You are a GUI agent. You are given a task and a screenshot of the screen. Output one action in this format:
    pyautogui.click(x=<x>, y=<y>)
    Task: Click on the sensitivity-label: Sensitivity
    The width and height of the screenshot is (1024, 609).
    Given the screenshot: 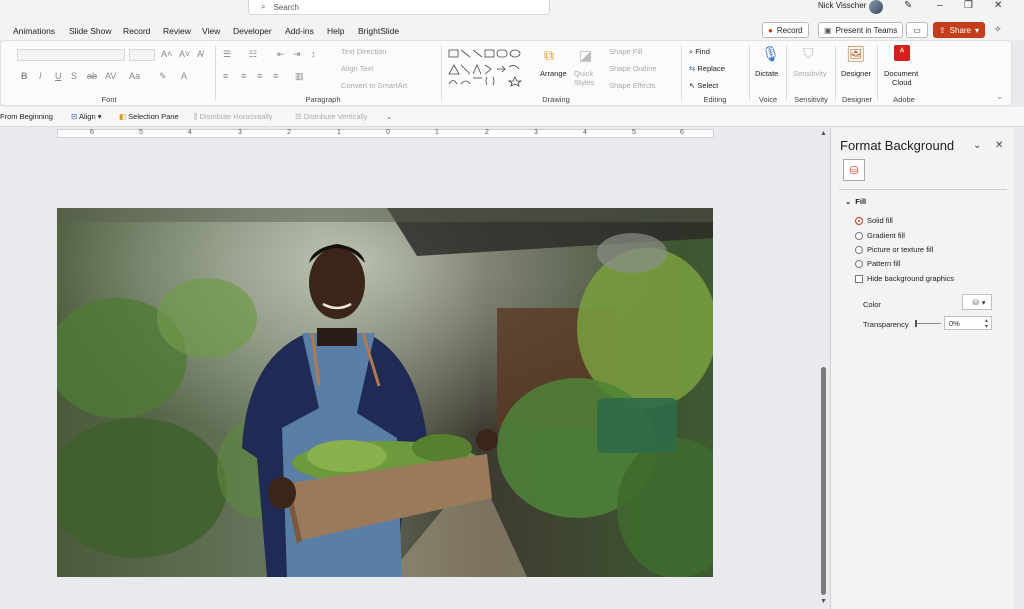 What is the action you would take?
    pyautogui.click(x=810, y=73)
    